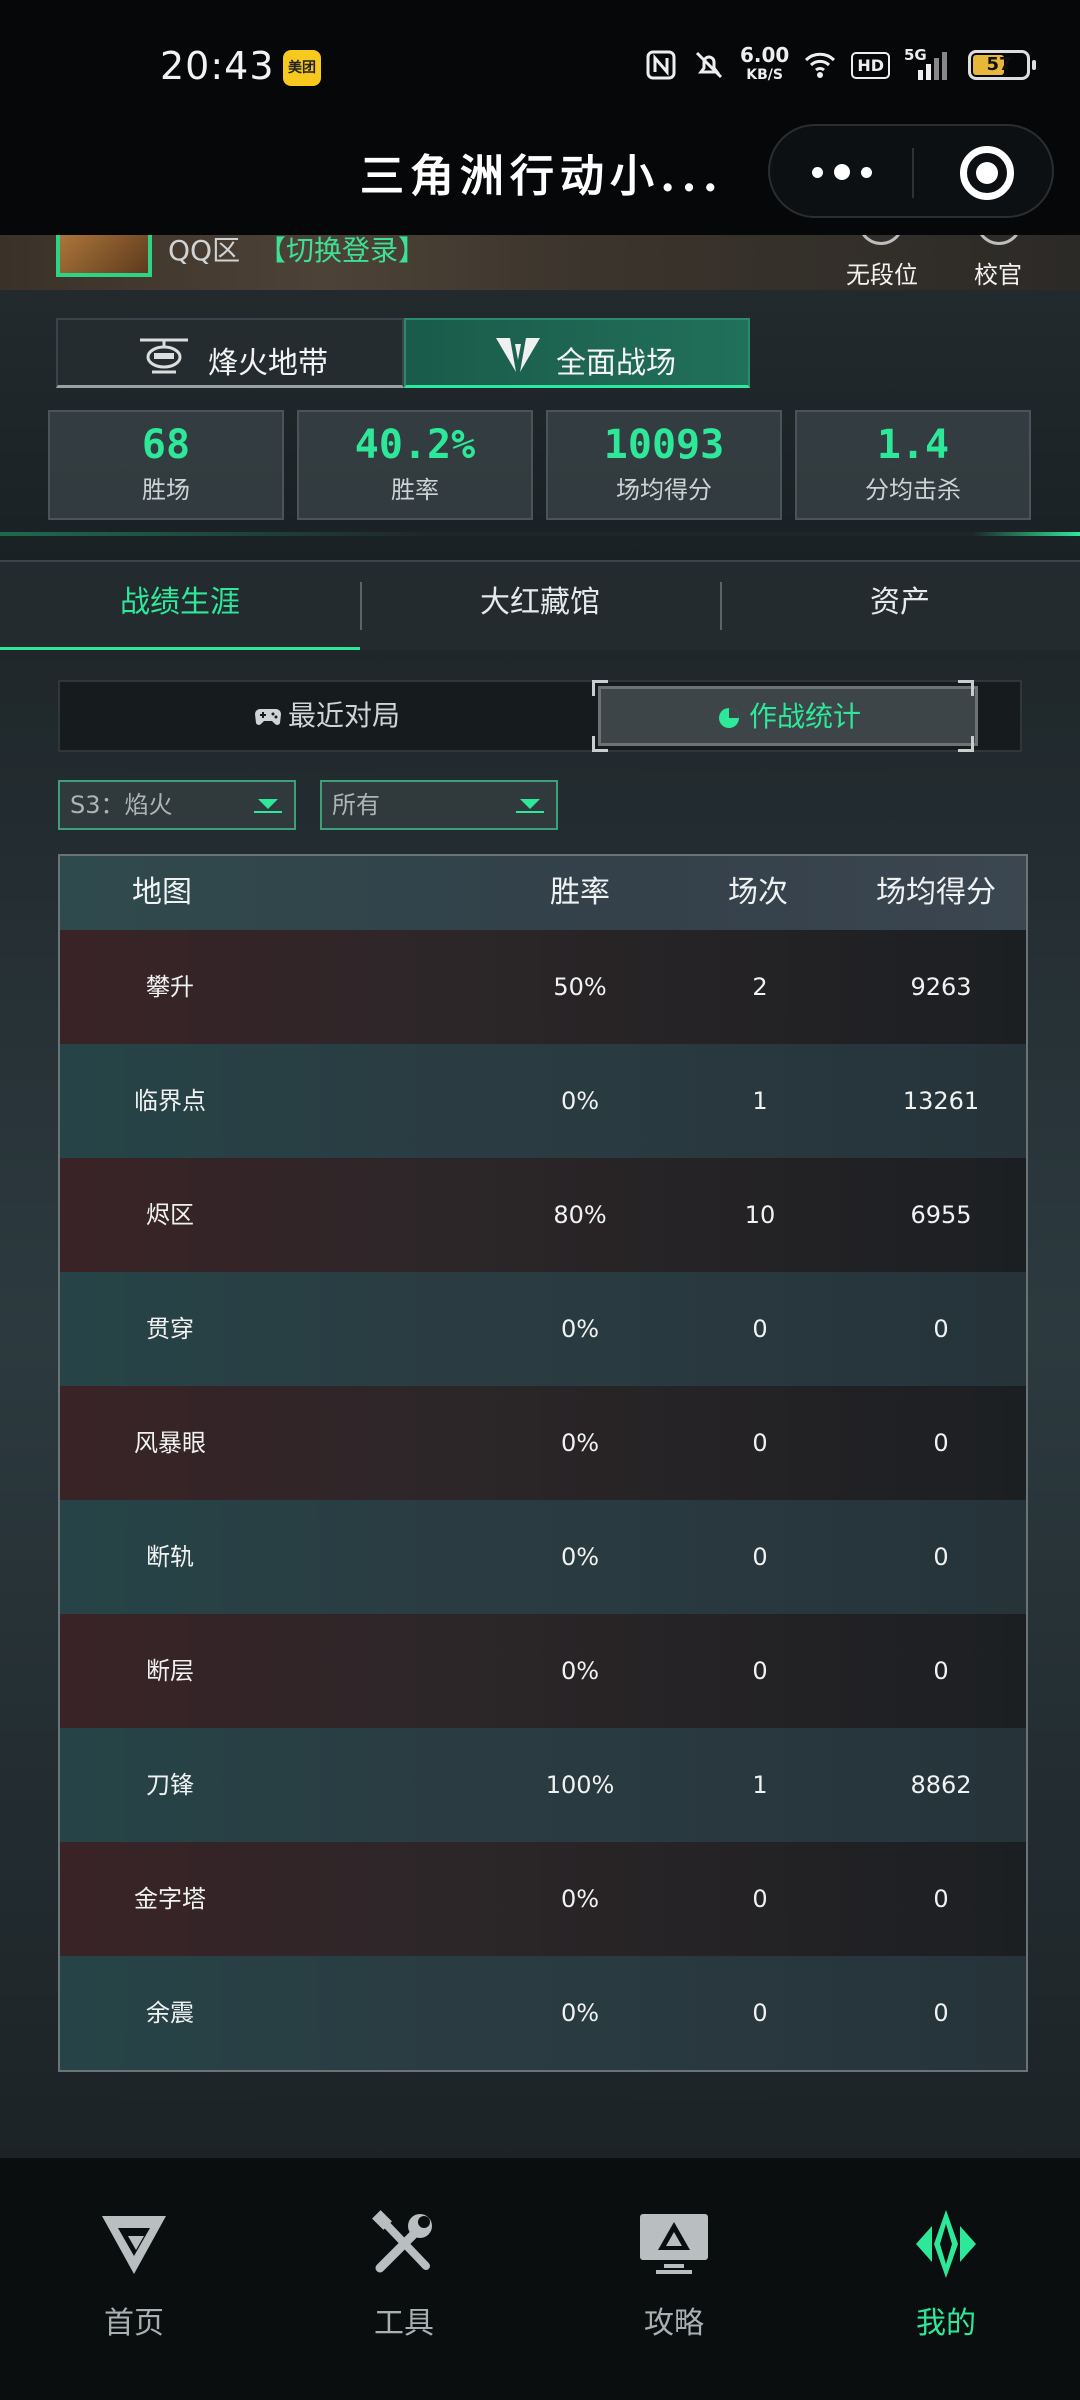 This screenshot has height=2400, width=1080. I want to click on tab-fenghuo-zone: 烽火地带, so click(230, 353).